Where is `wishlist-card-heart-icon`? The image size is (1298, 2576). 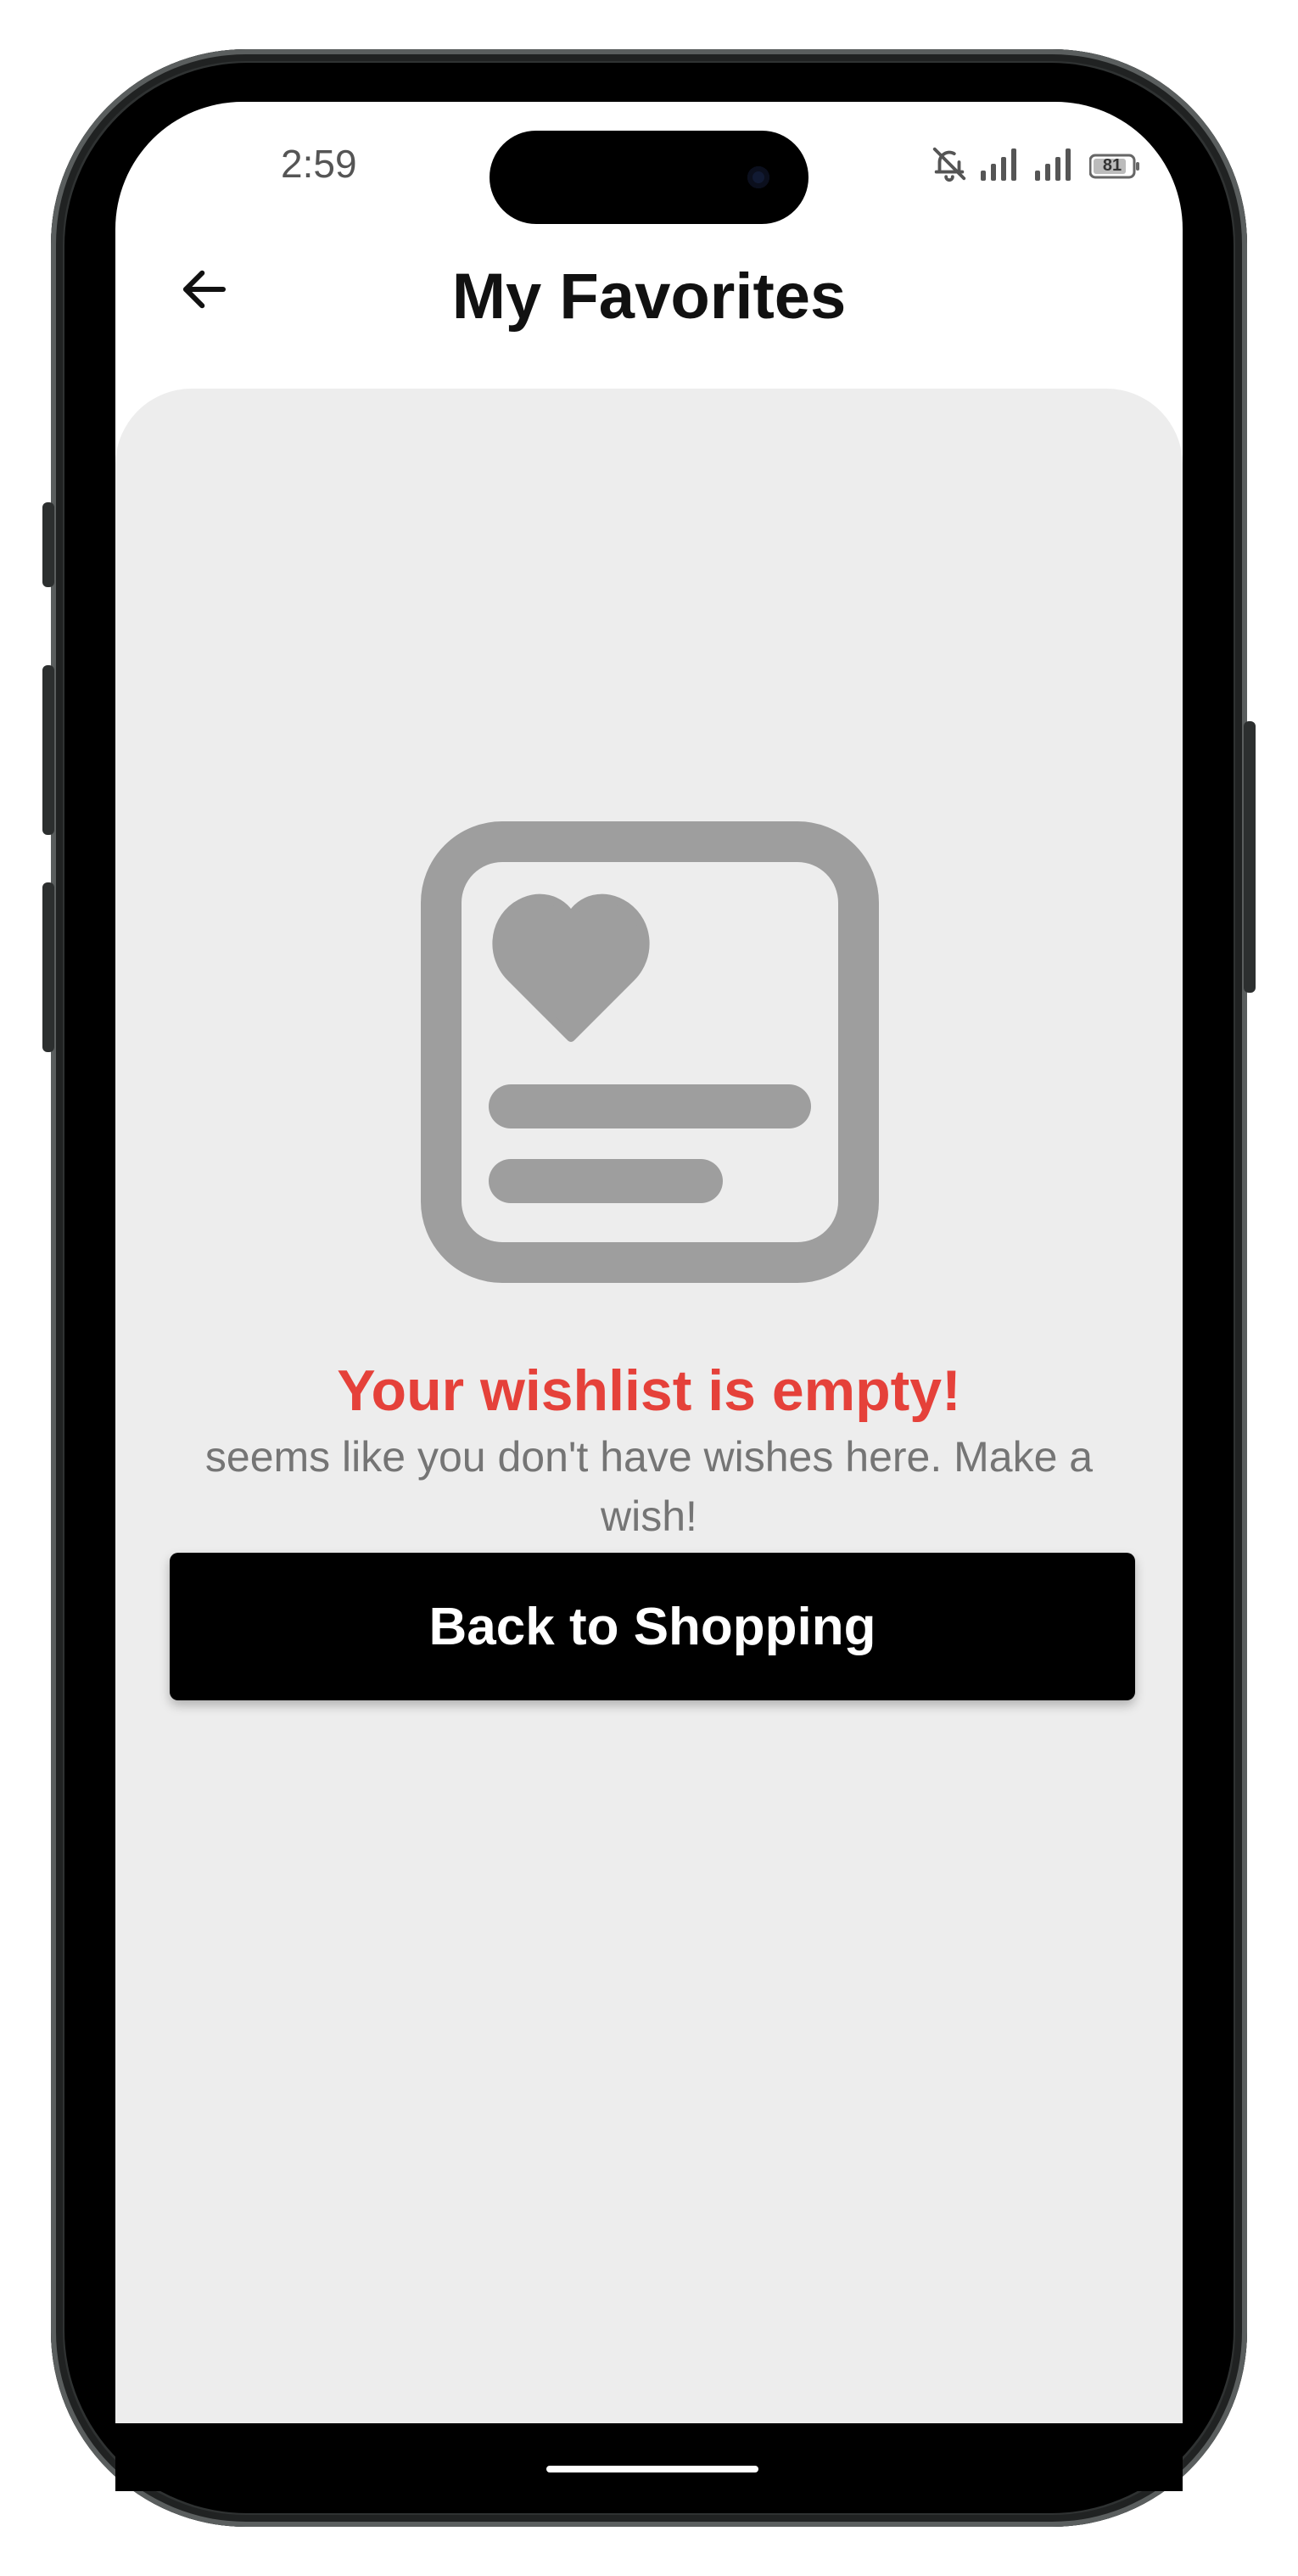 wishlist-card-heart-icon is located at coordinates (650, 1052).